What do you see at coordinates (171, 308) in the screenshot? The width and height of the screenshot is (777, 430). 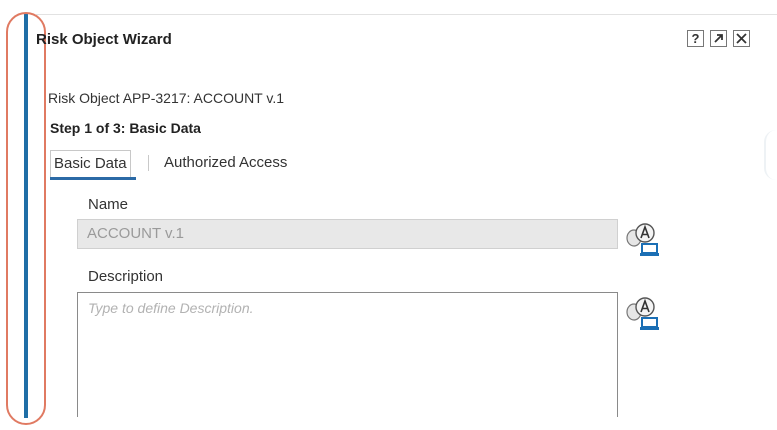 I see `description-placeholder: Type to define Description.` at bounding box center [171, 308].